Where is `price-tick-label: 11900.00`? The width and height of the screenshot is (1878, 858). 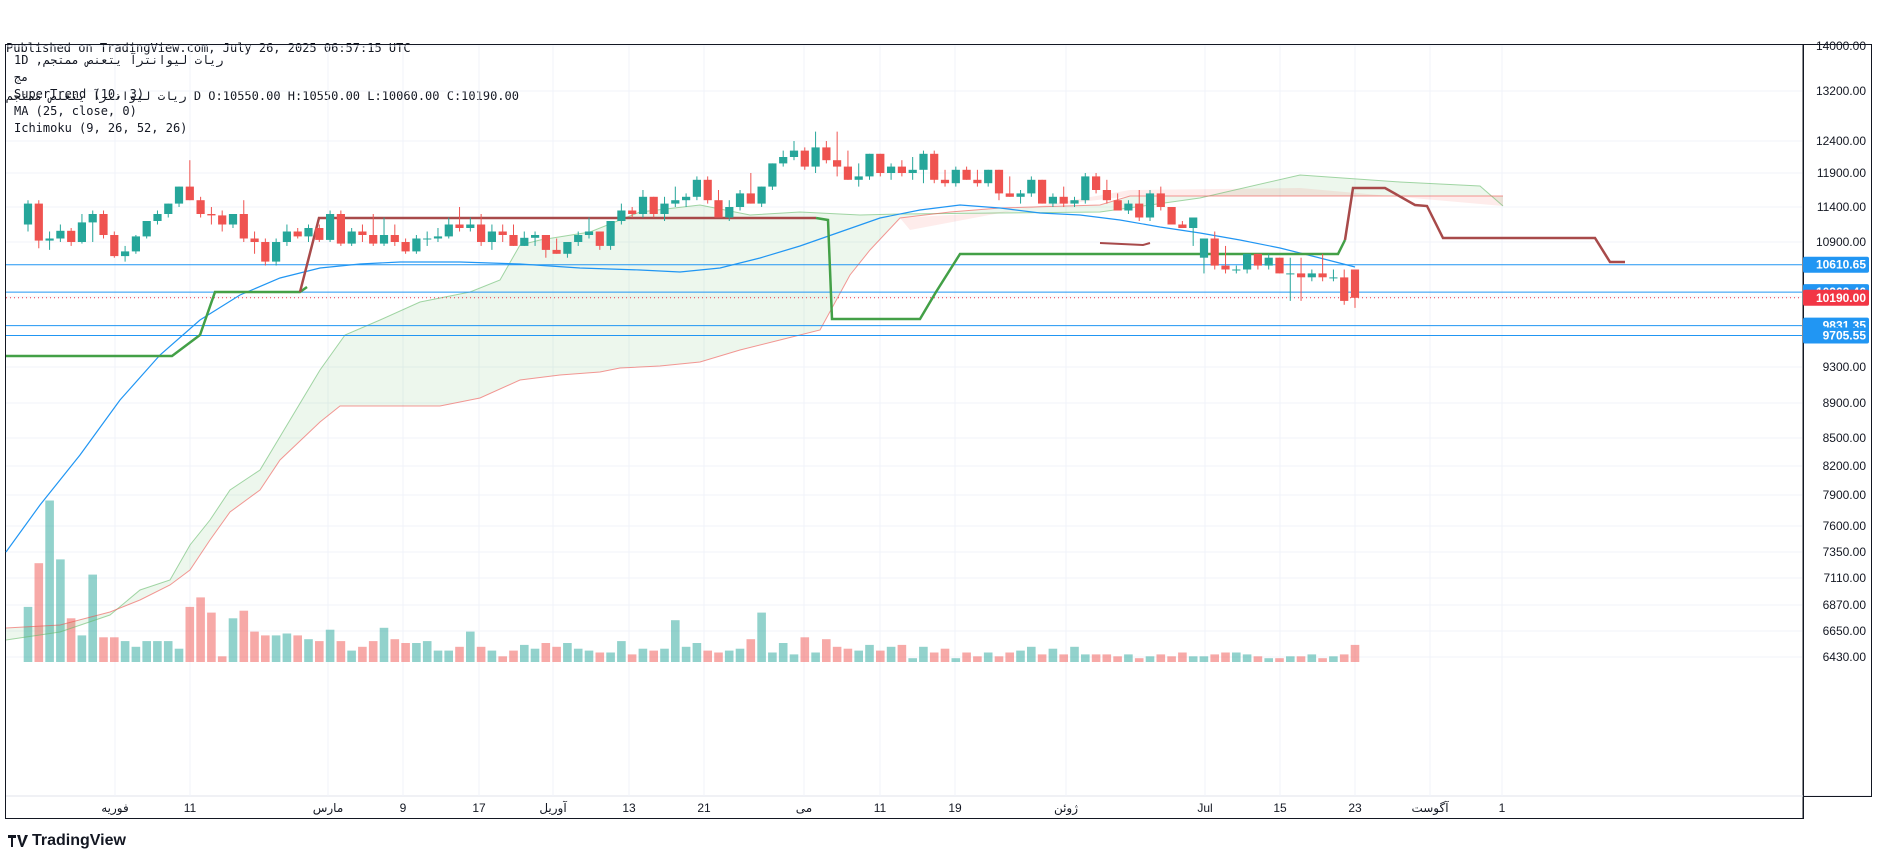
price-tick-label: 11900.00 is located at coordinates (1841, 173).